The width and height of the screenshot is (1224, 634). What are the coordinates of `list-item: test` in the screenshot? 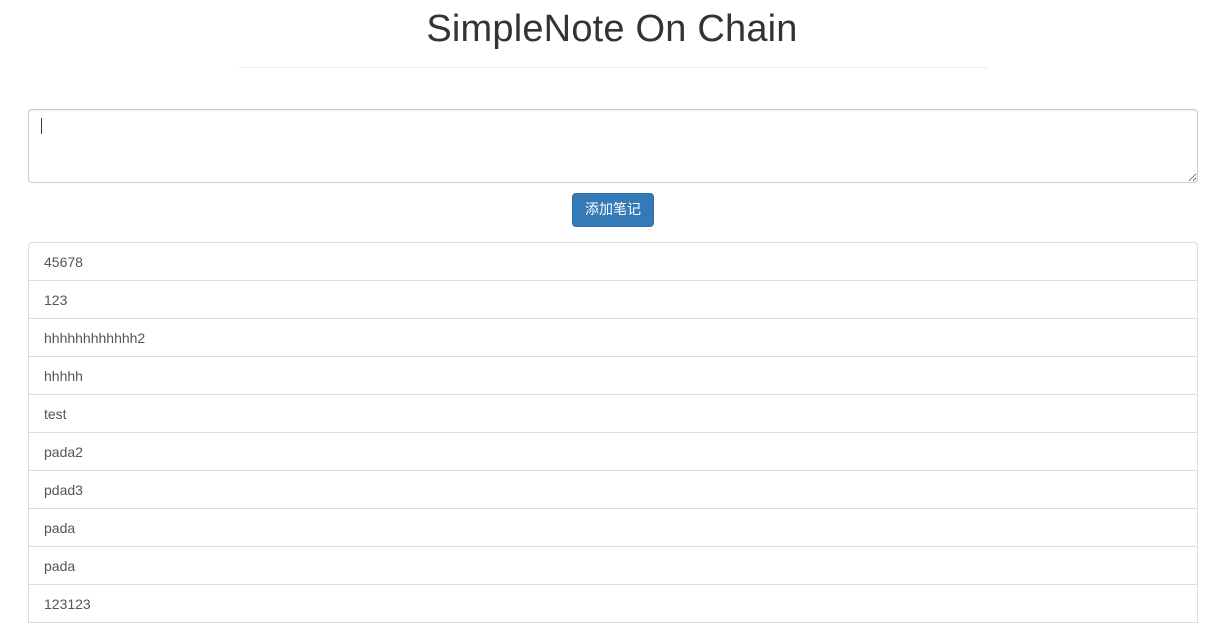 It's located at (613, 413).